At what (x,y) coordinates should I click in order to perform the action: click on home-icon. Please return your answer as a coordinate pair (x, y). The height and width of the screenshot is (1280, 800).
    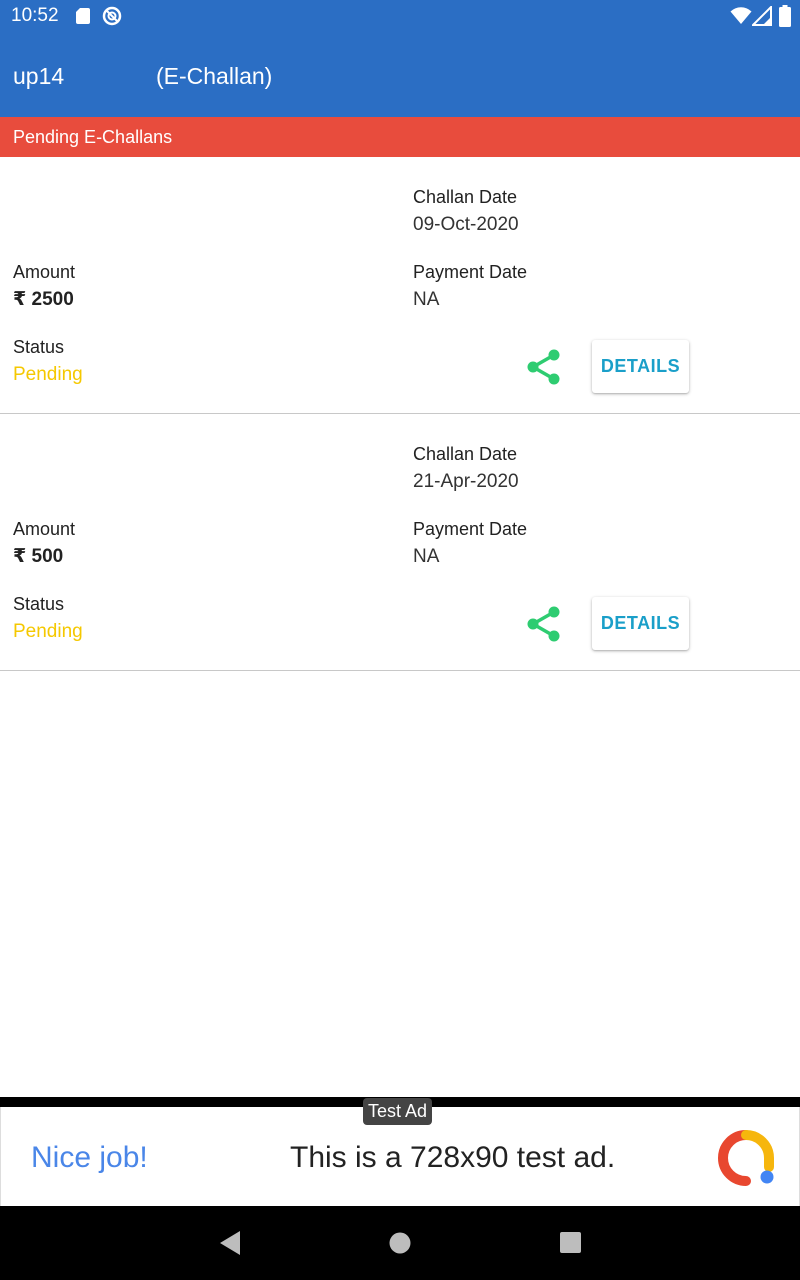
    Looking at the image, I should click on (400, 1243).